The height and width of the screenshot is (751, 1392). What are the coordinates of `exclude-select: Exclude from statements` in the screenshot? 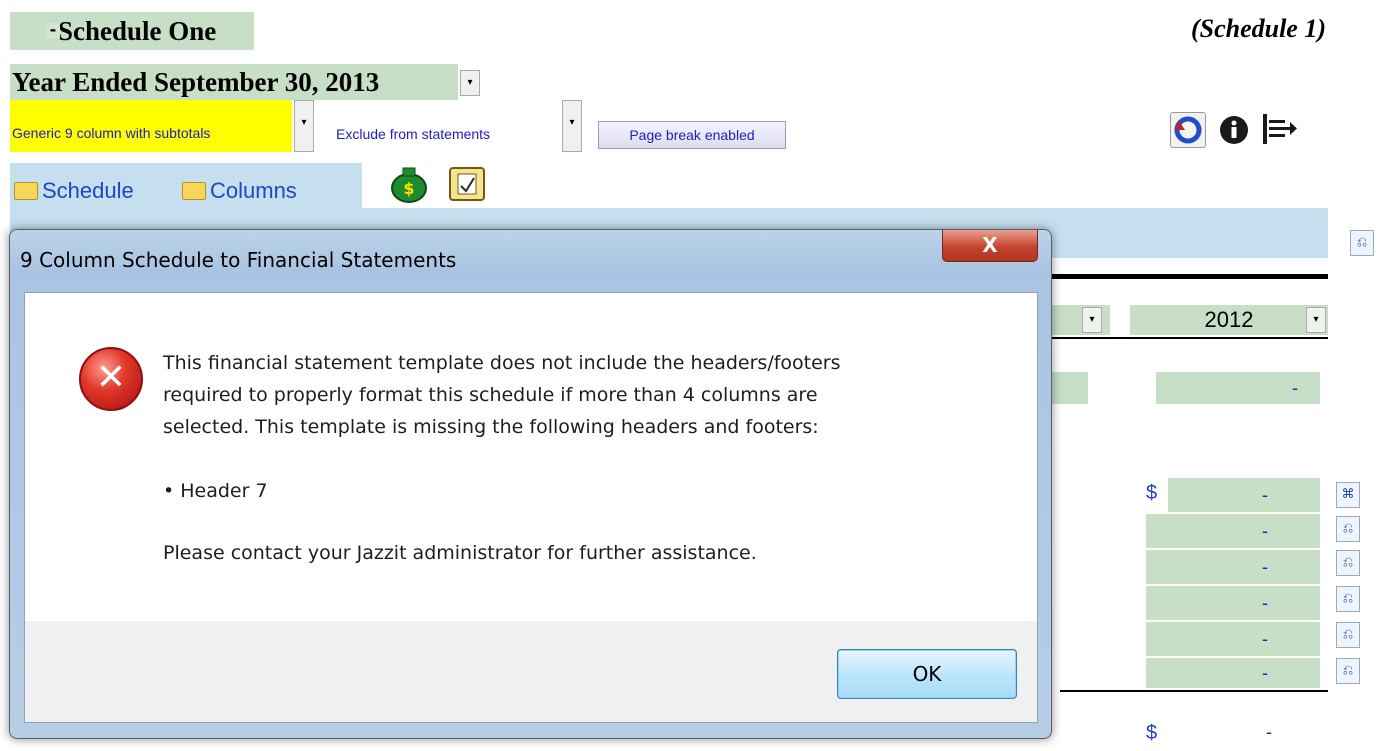 It's located at (413, 134).